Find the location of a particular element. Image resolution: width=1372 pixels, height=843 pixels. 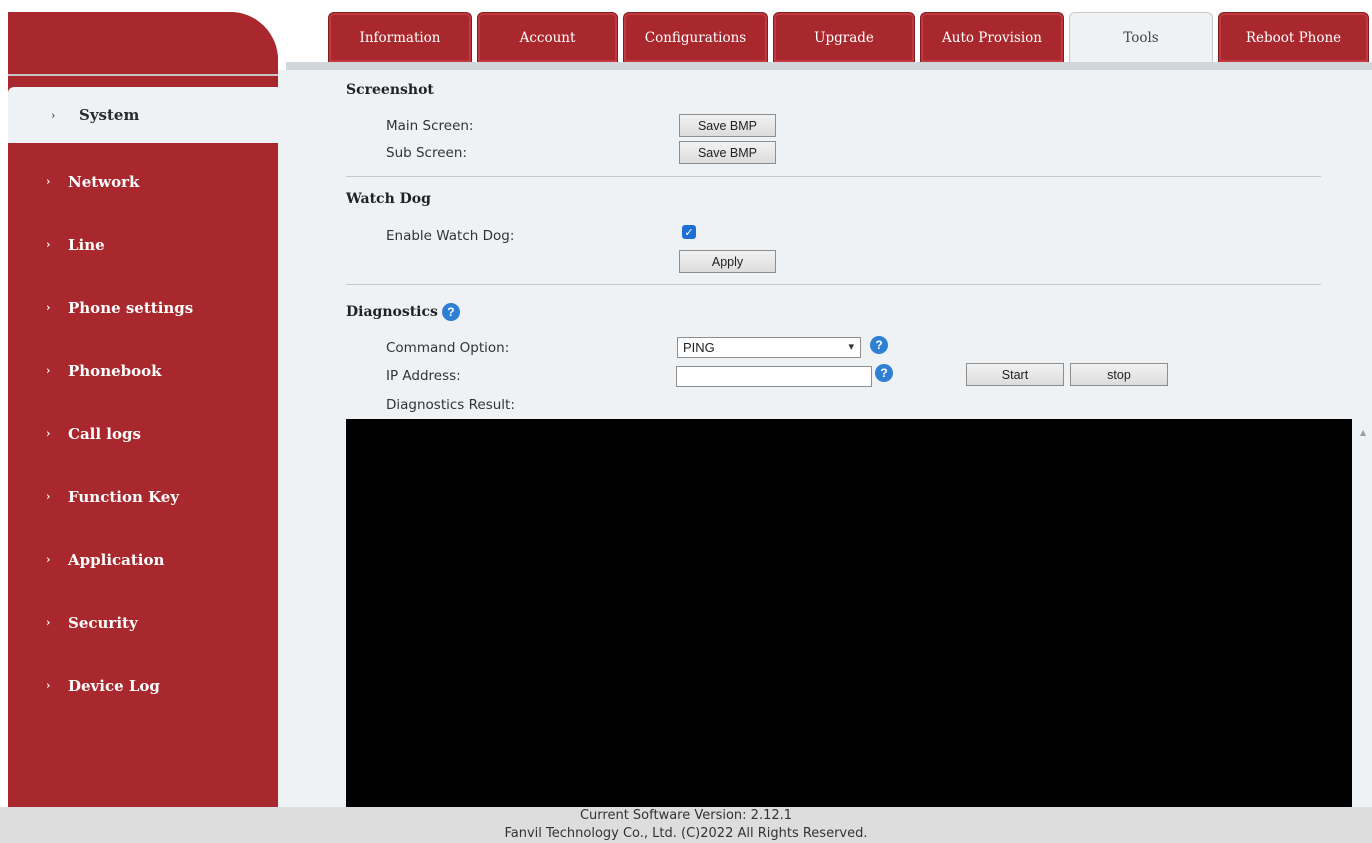

tab-auto-provision: Auto Provision is located at coordinates (992, 37).